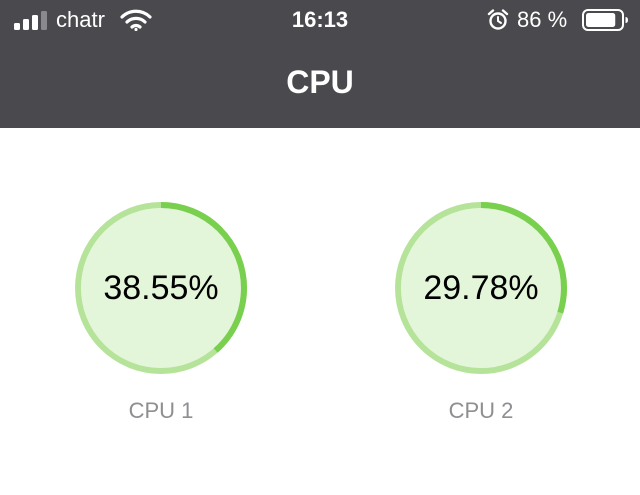 Image resolution: width=640 pixels, height=495 pixels. I want to click on battery-icon, so click(605, 20).